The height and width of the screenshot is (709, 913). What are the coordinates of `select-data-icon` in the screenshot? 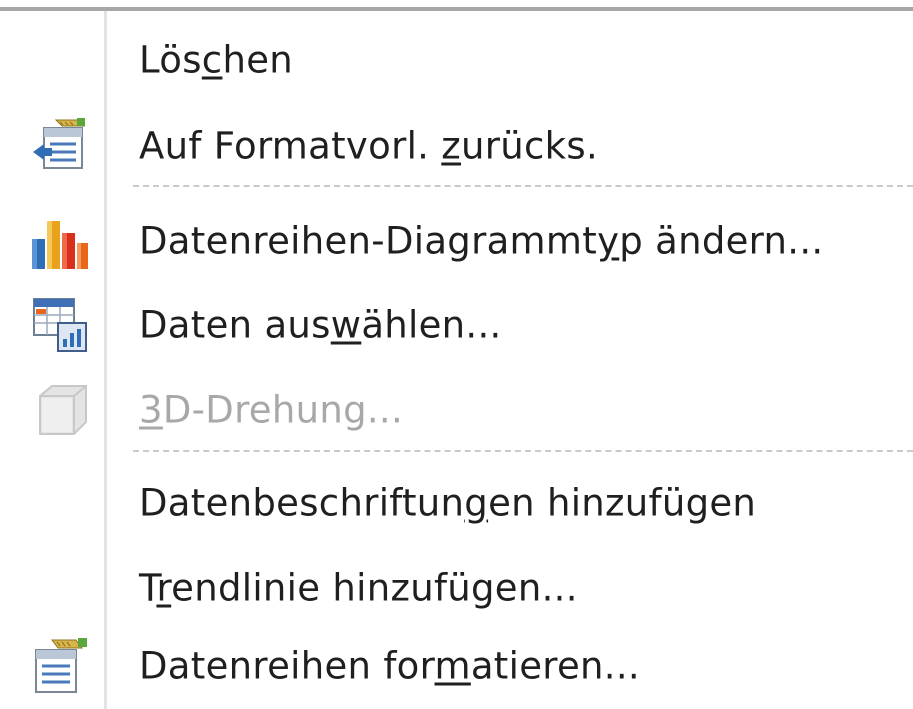 It's located at (60, 325).